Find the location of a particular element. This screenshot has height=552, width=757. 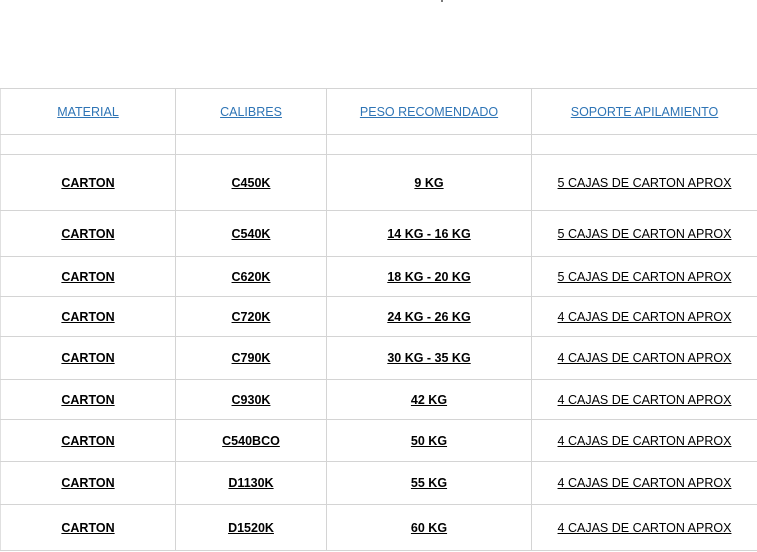

calibre-cell: C620K is located at coordinates (251, 276).